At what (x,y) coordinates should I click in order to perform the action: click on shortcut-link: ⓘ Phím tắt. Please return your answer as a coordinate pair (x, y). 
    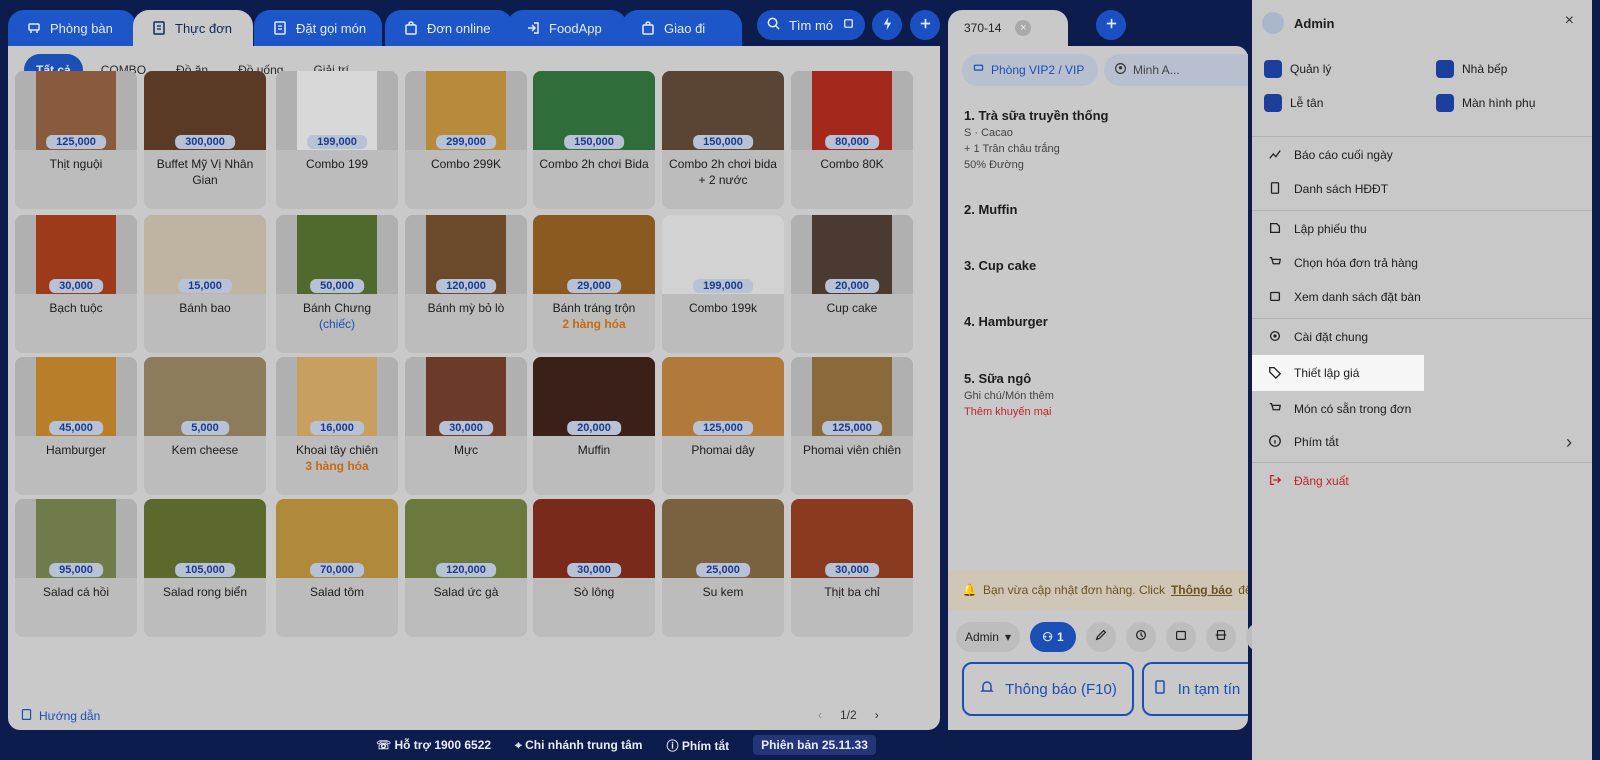
    Looking at the image, I should click on (697, 745).